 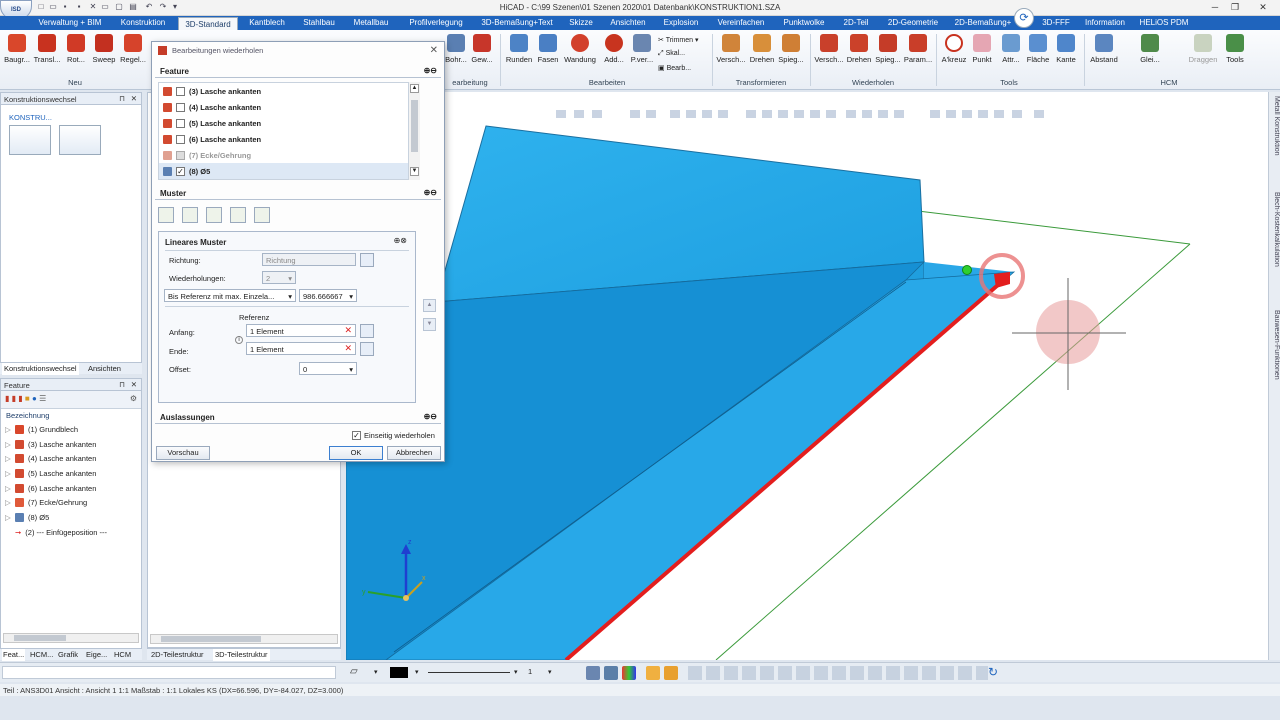 I want to click on tab-2d-teilestruktur: 2D-Teilestruktur, so click(x=177, y=655).